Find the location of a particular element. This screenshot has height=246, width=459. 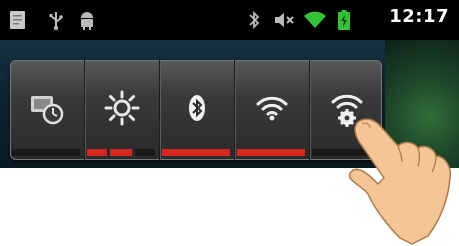

usb-icon is located at coordinates (56, 21).